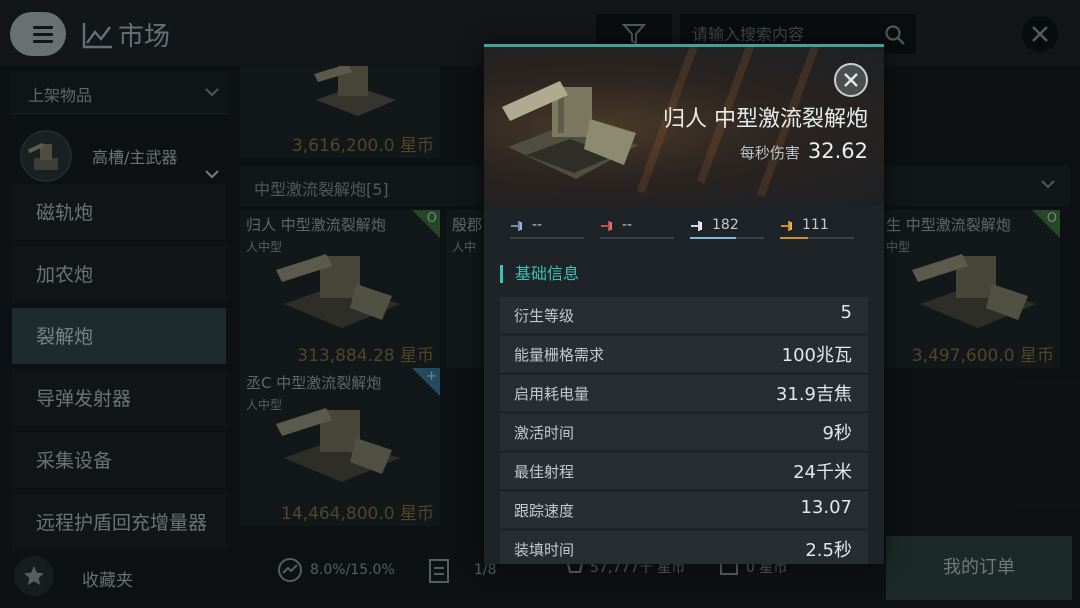 Image resolution: width=1080 pixels, height=608 pixels. Describe the element at coordinates (544, 511) in the screenshot. I see `attribute-name: 跟踪速度` at that location.